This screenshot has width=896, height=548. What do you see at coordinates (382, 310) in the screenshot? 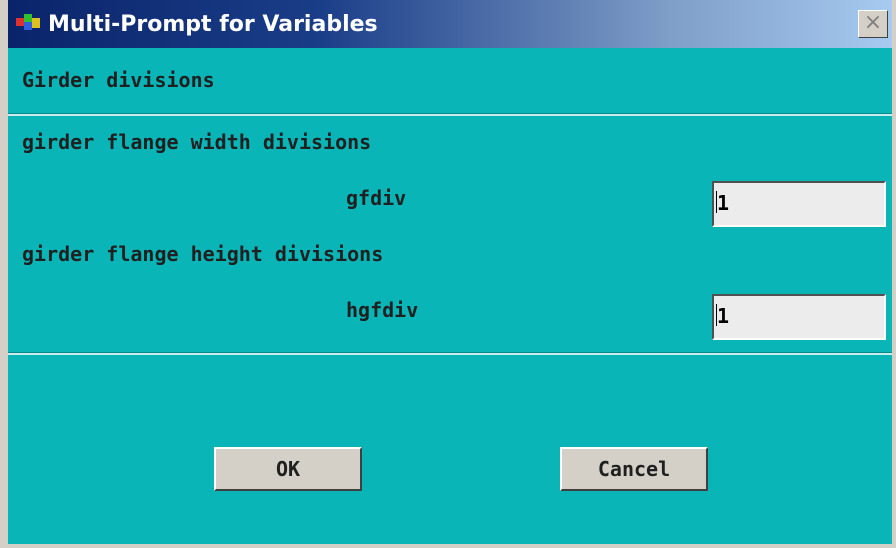
I see `prompt-variable-2: hgfdiv` at bounding box center [382, 310].